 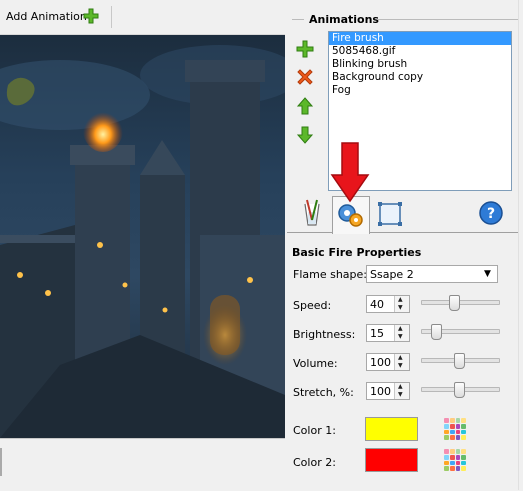 I want to click on plus-icon, so click(x=305, y=49).